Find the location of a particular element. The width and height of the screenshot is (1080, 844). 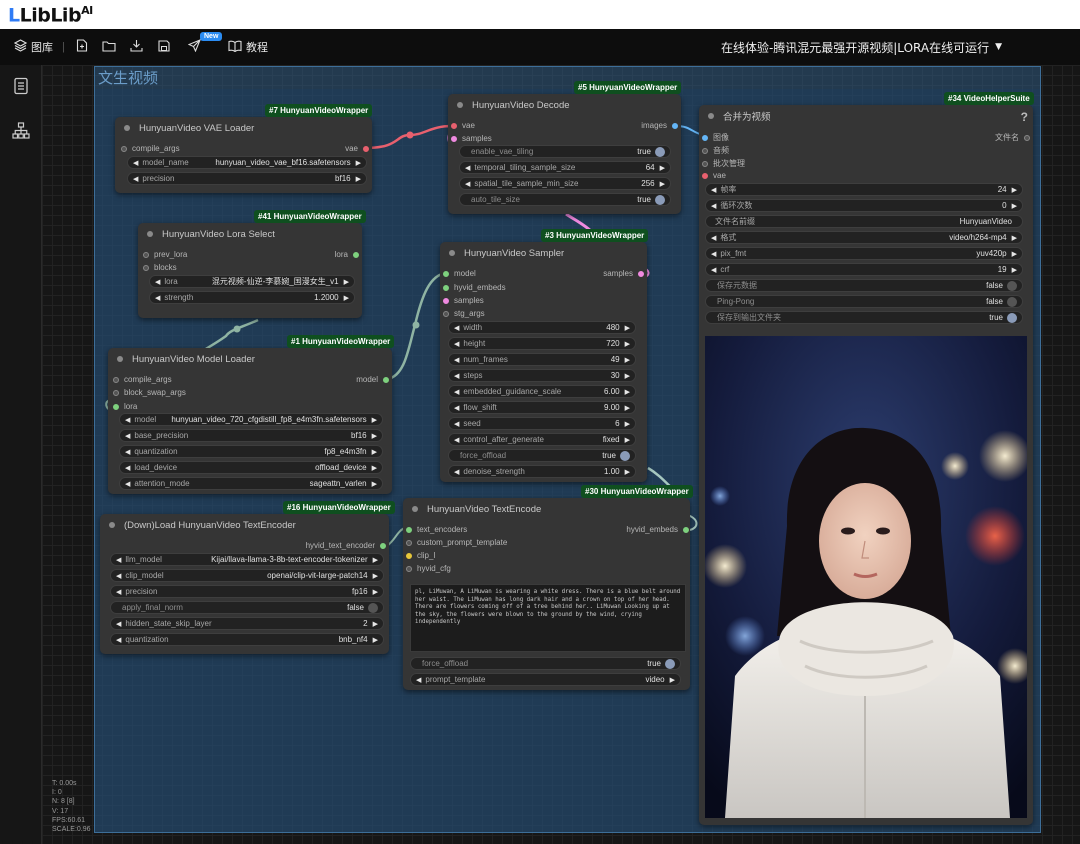

input-batch-manager: 批次管理 is located at coordinates (723, 163).